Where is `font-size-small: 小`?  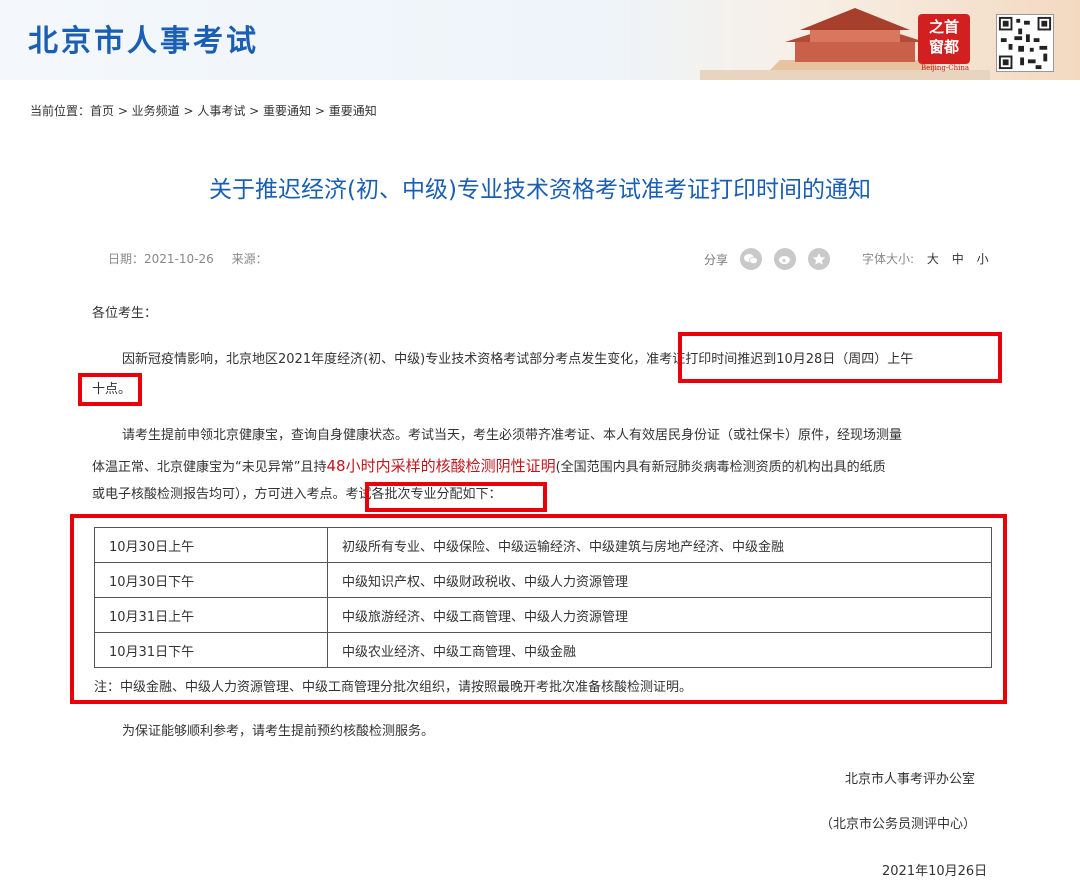 font-size-small: 小 is located at coordinates (983, 259).